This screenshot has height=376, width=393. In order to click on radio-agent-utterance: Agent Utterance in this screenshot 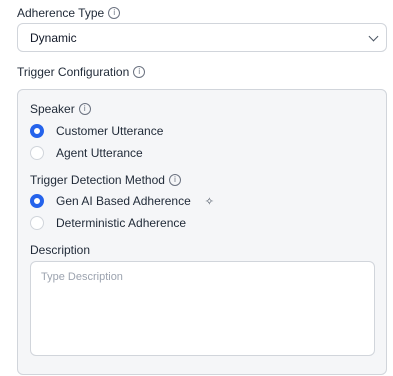, I will do `click(86, 153)`.